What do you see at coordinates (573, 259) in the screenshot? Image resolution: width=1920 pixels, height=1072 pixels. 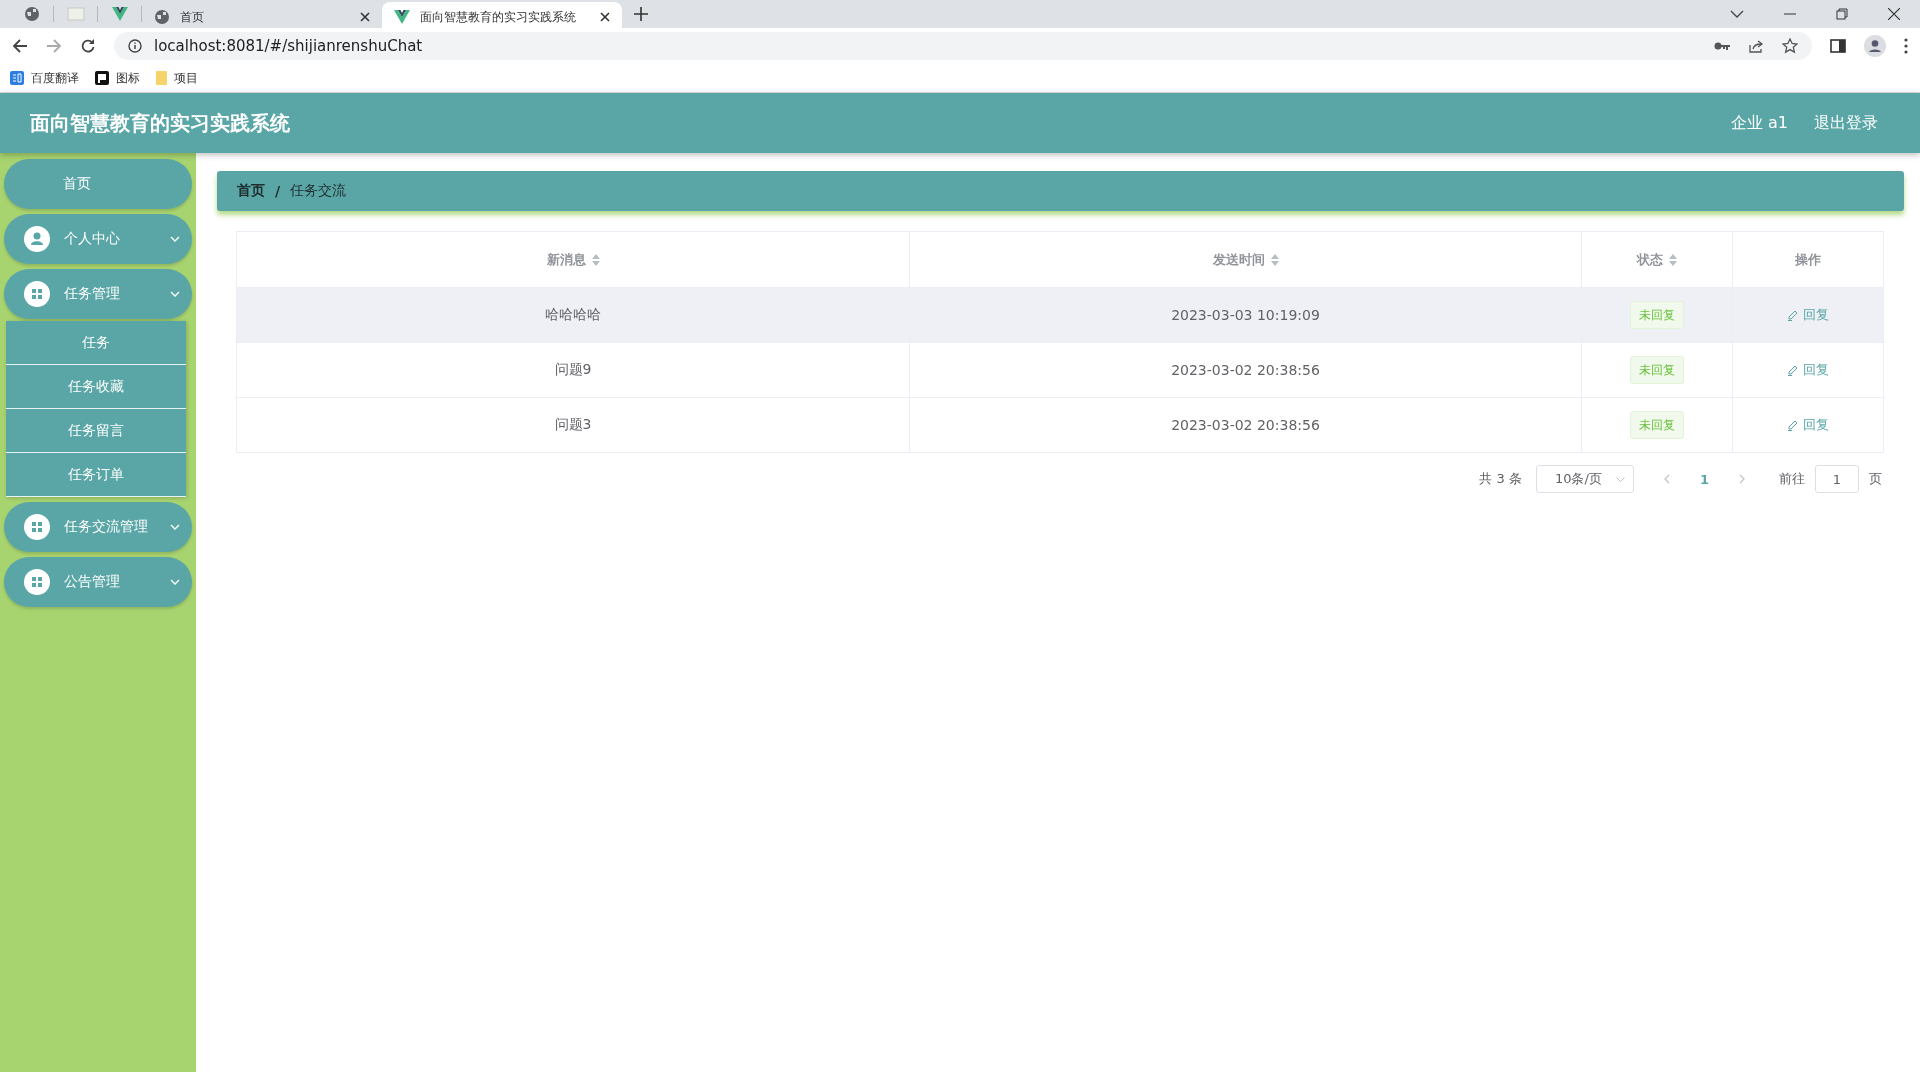 I see `column-header: 新消息` at bounding box center [573, 259].